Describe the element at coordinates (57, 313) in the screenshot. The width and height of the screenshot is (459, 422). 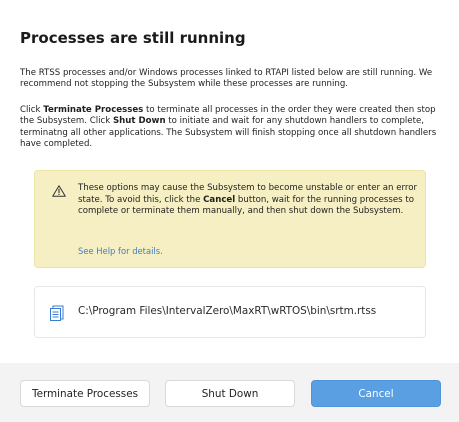
I see `process-list-icon` at that location.